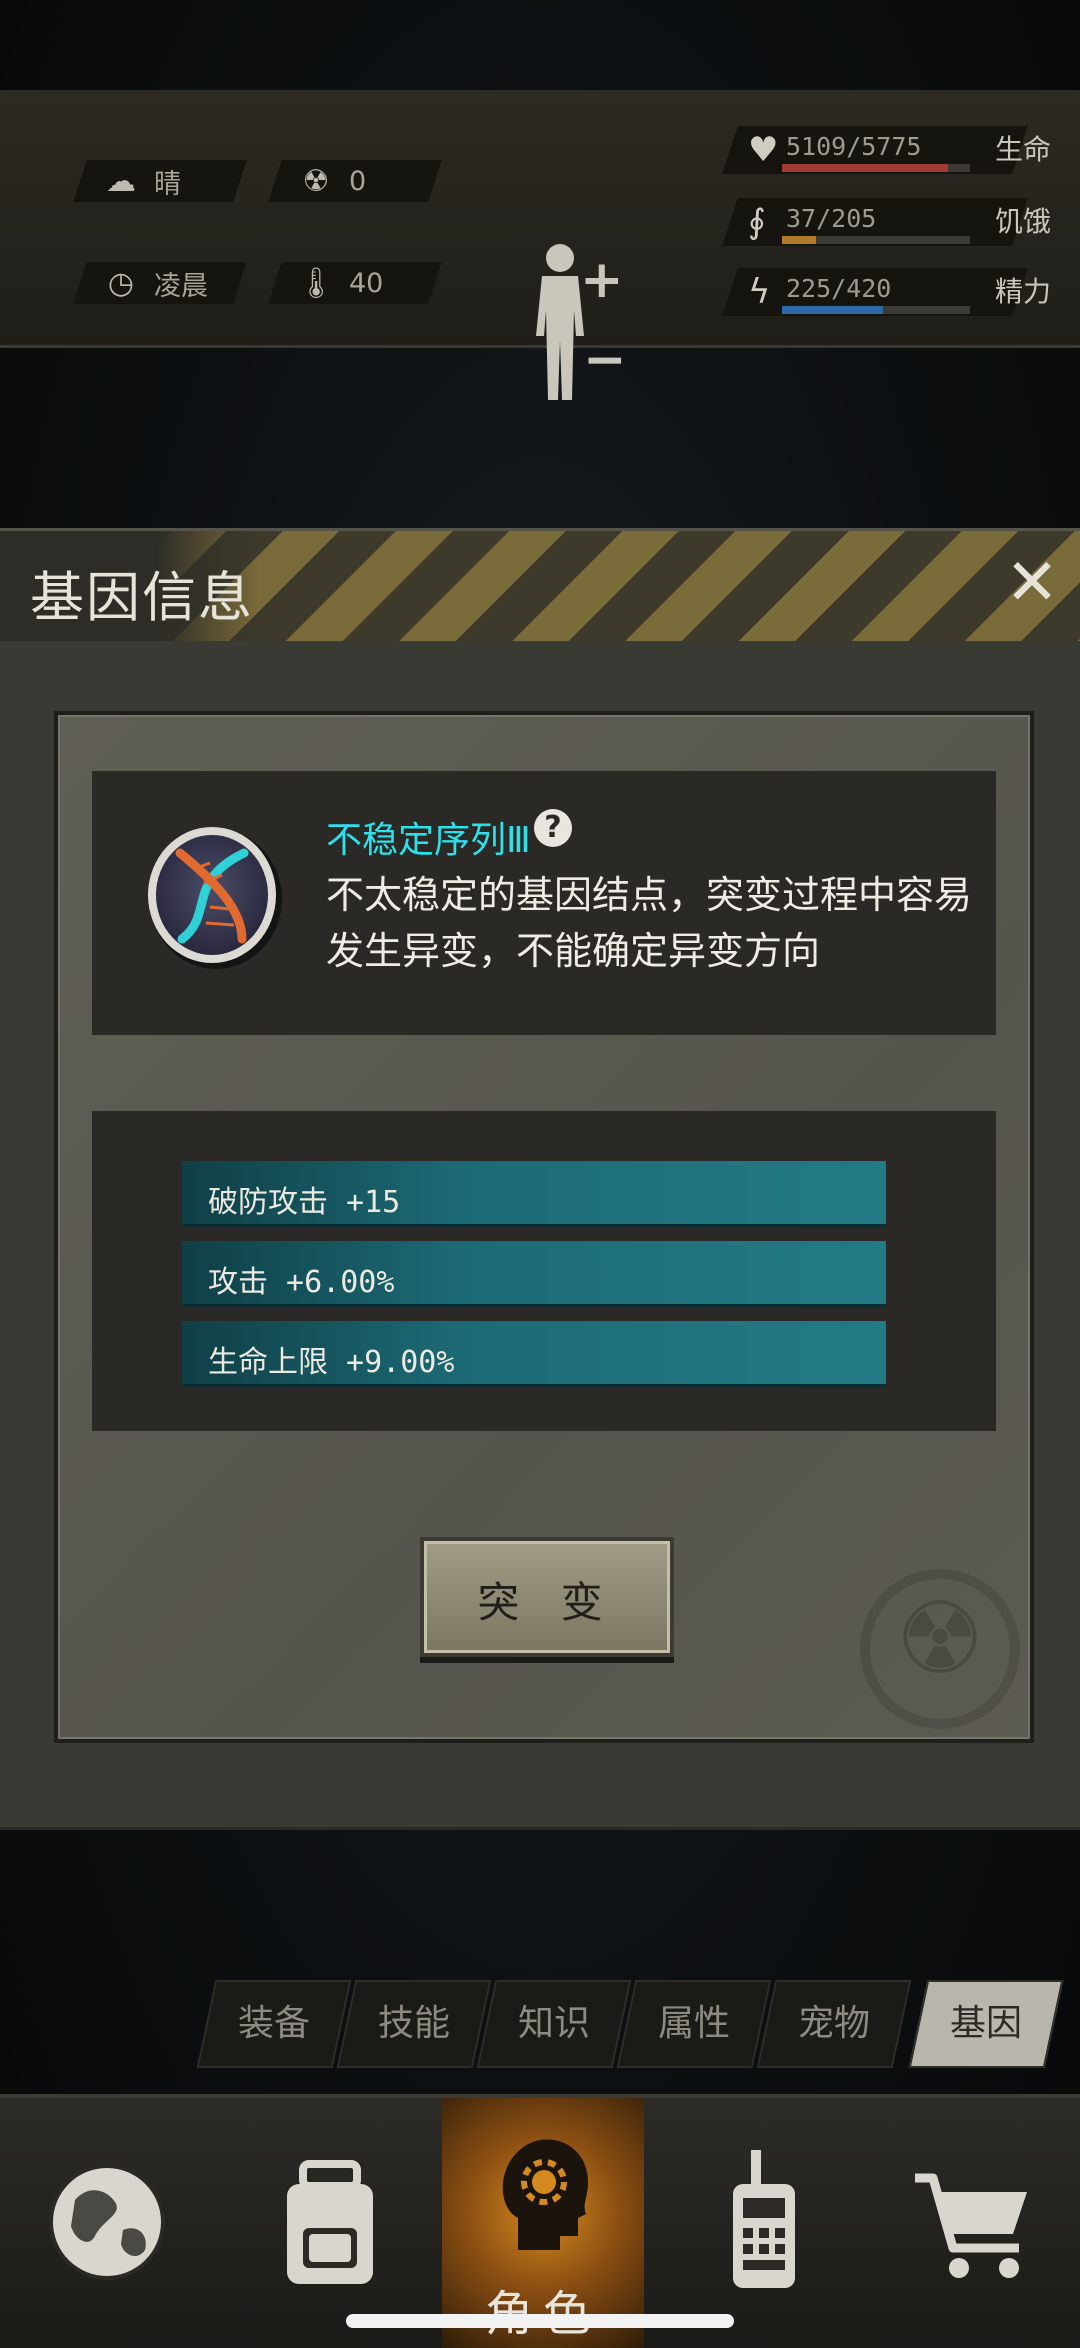 This screenshot has width=1080, height=2348. I want to click on mutate-button: 突 变, so click(547, 1597).